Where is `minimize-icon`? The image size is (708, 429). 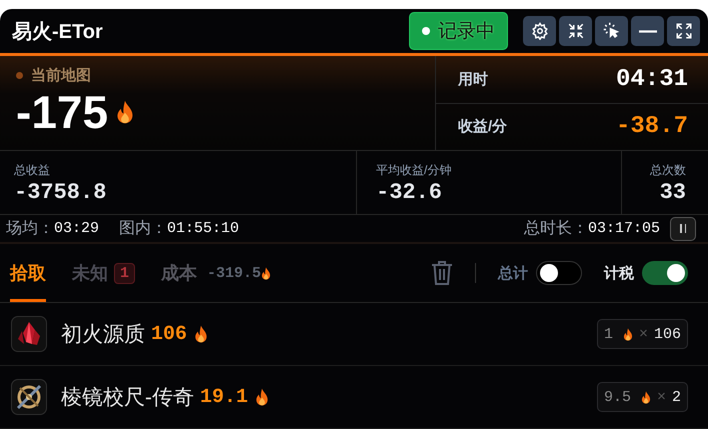 minimize-icon is located at coordinates (647, 31).